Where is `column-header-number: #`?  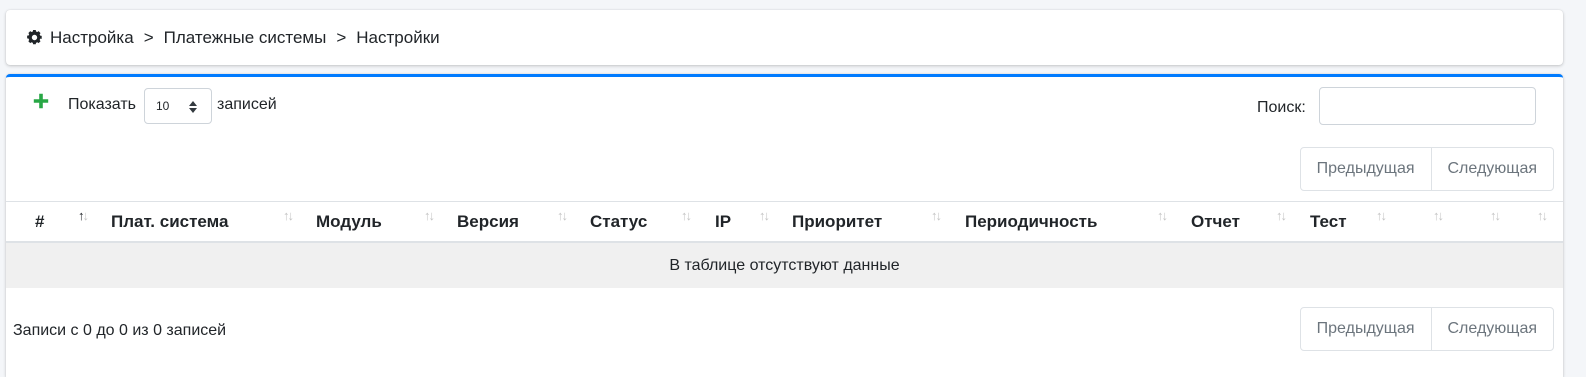 column-header-number: # is located at coordinates (39, 222).